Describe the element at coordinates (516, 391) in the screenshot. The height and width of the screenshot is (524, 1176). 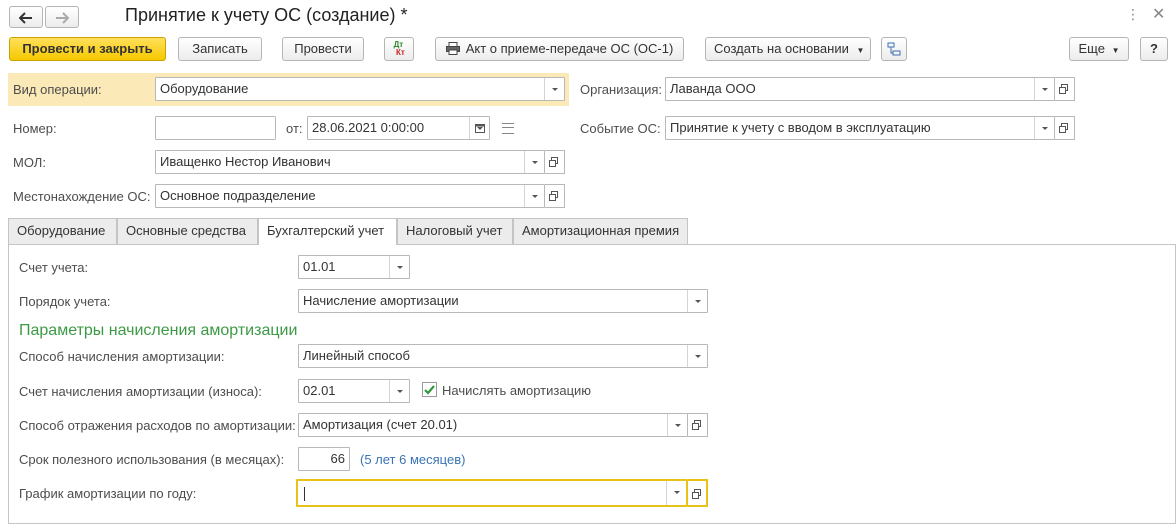
I see `accrue-depreciation-label: Начислять амортизацию` at that location.